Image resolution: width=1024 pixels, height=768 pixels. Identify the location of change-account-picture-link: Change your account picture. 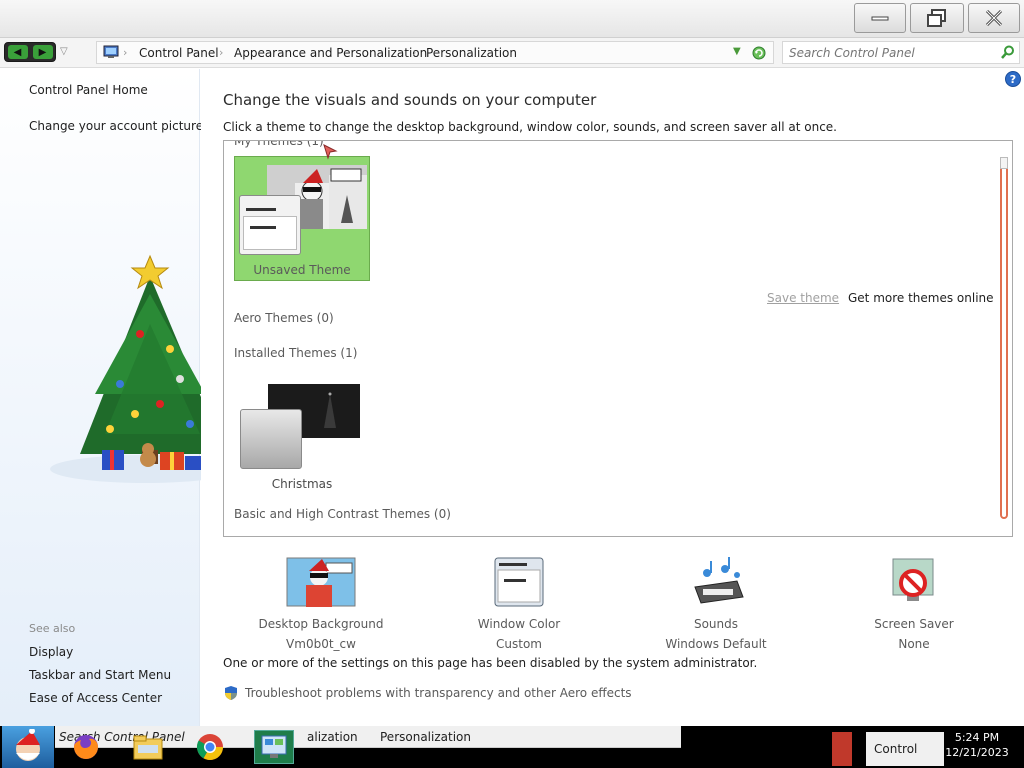
(116, 126).